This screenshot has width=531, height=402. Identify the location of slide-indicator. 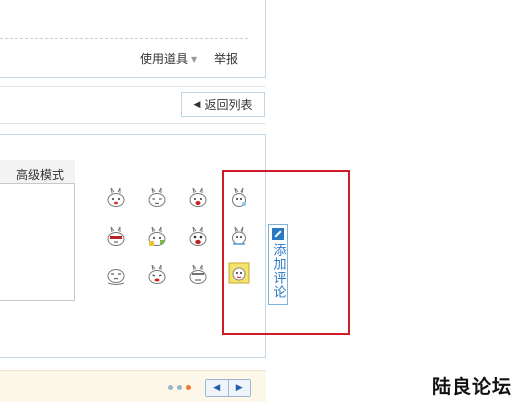
(179, 387).